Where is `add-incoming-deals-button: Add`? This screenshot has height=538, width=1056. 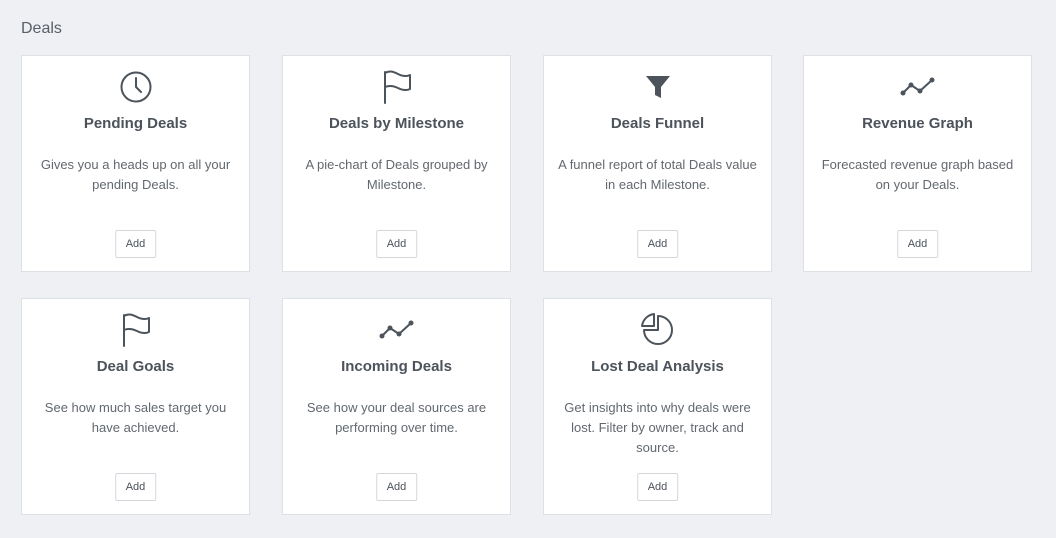 add-incoming-deals-button: Add is located at coordinates (396, 487).